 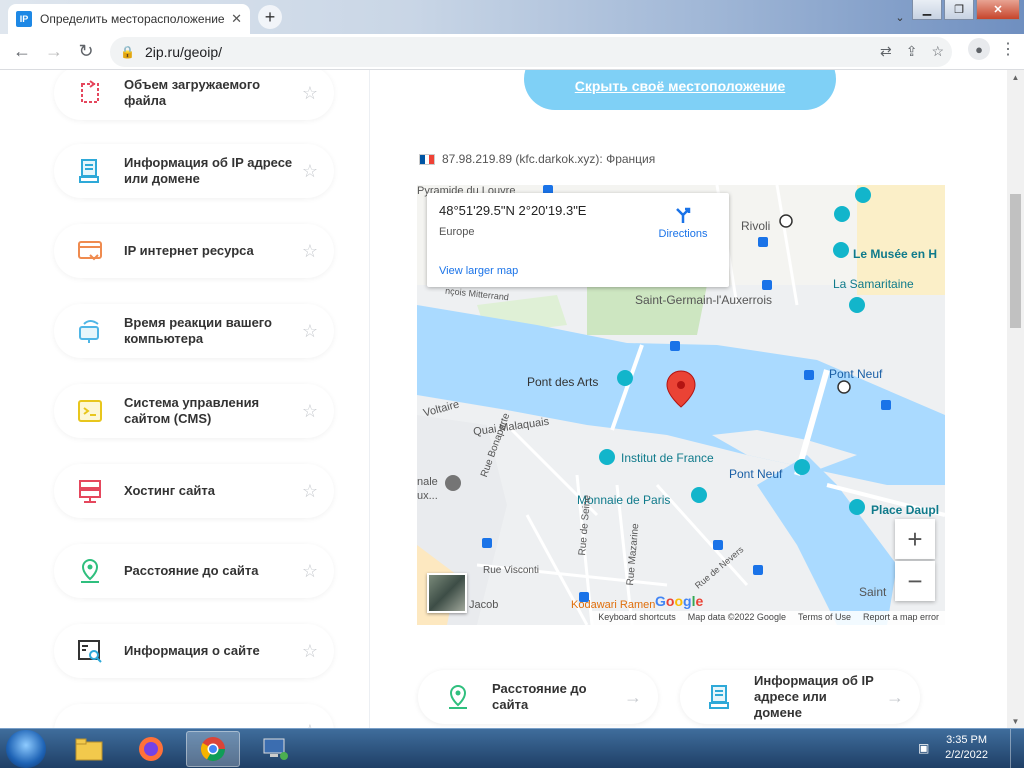 What do you see at coordinates (447, 593) in the screenshot?
I see `satellite-toggle` at bounding box center [447, 593].